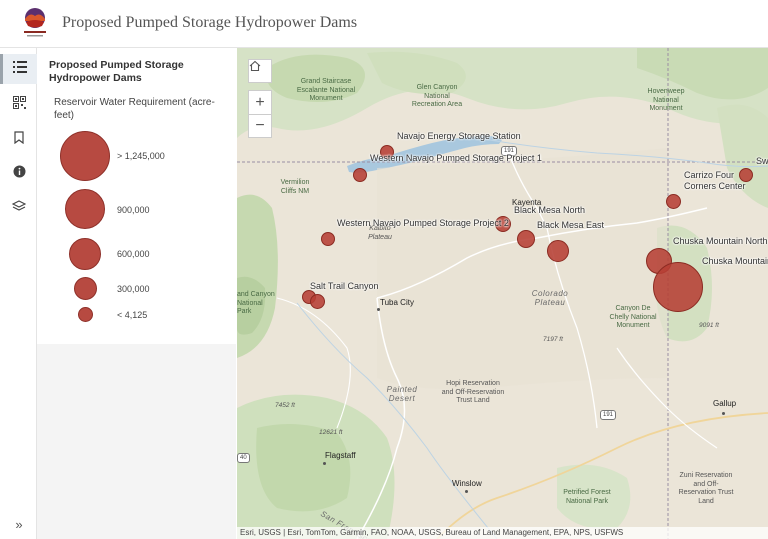  I want to click on zoom-in-button: +, so click(260, 102).